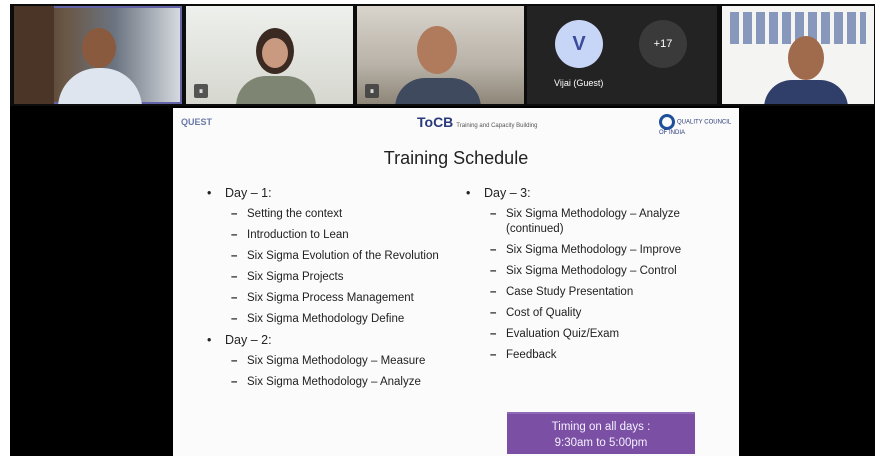  Describe the element at coordinates (591, 193) in the screenshot. I see `day-3-heading: Day – 3:` at that location.